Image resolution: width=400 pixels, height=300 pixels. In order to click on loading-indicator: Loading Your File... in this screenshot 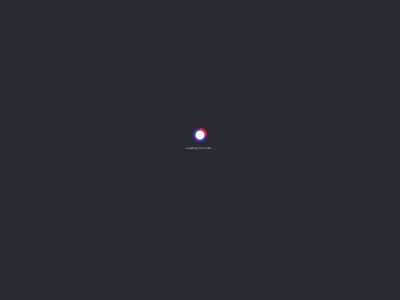, I will do `click(200, 139)`.